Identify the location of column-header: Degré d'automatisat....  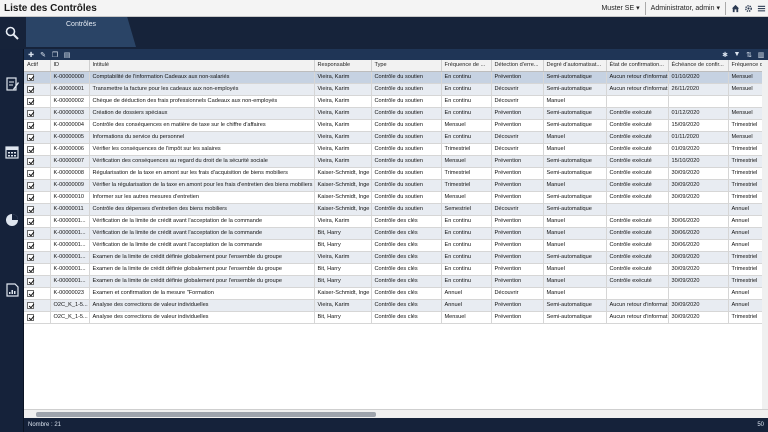
(575, 66).